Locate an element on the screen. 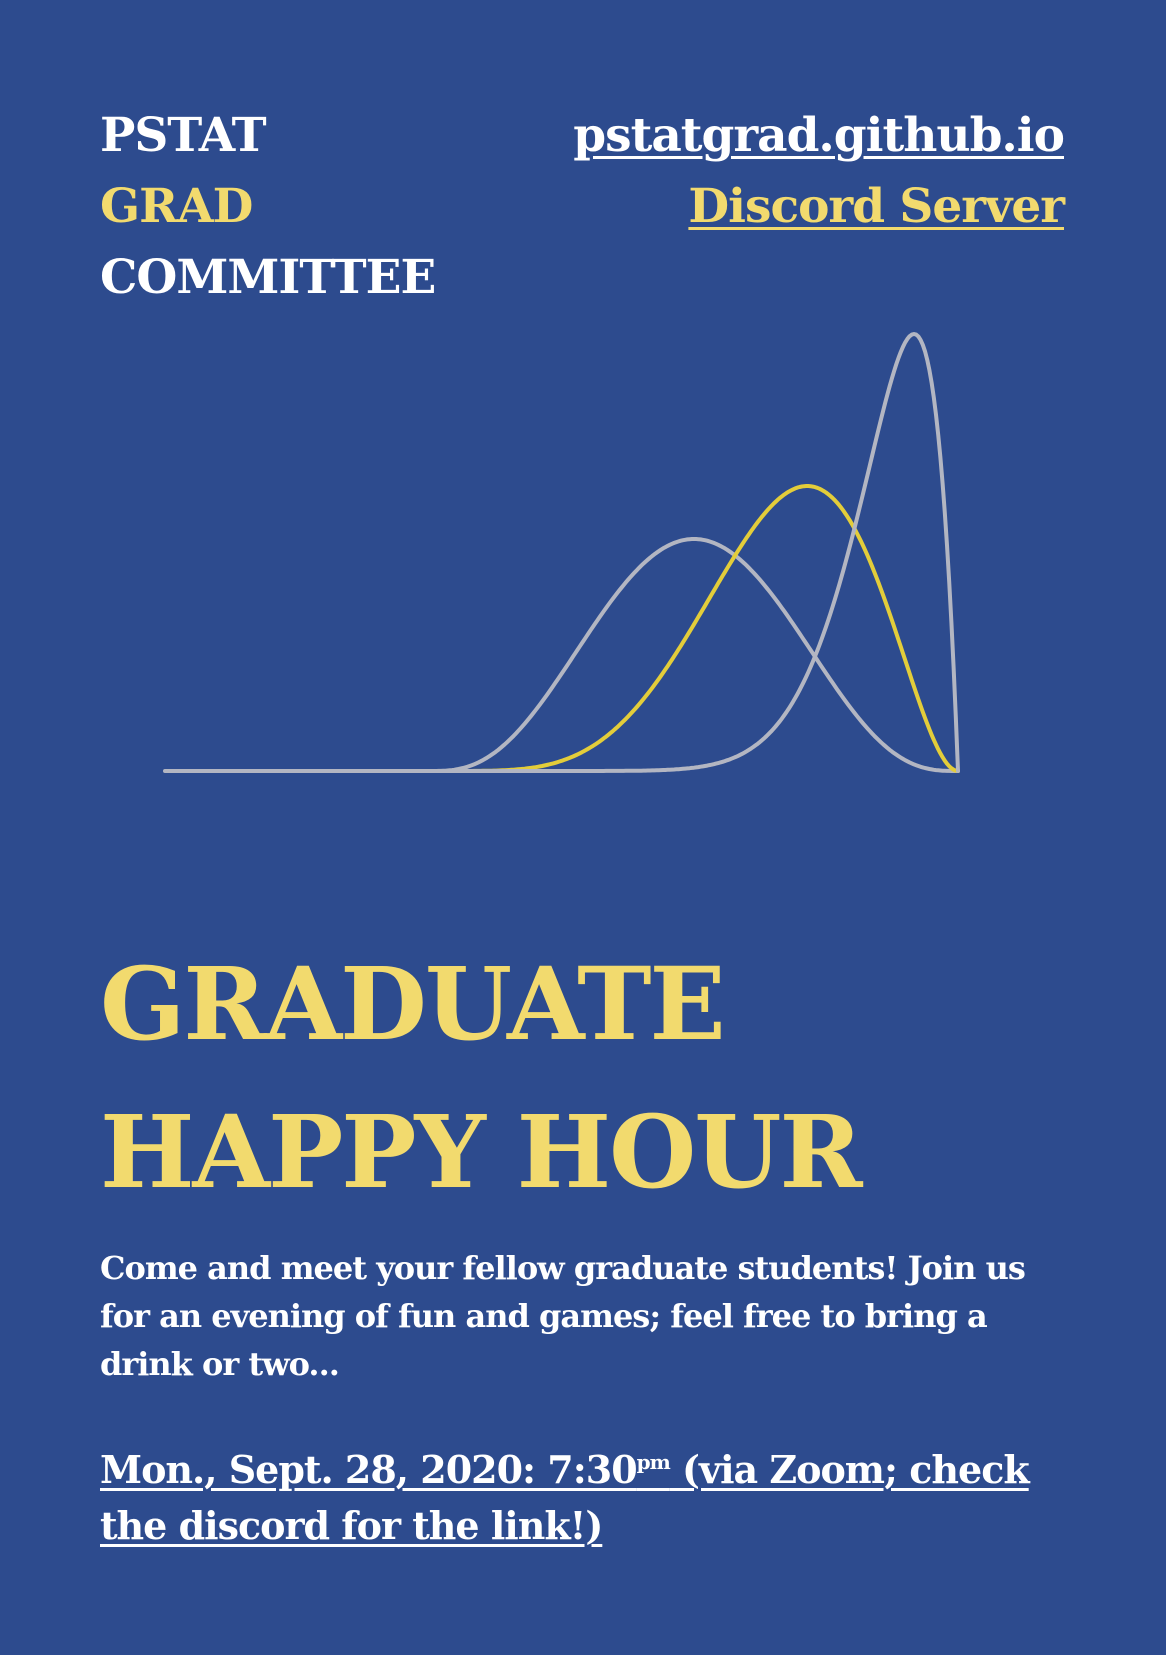  discord-link: Discord Server is located at coordinates (819, 206).